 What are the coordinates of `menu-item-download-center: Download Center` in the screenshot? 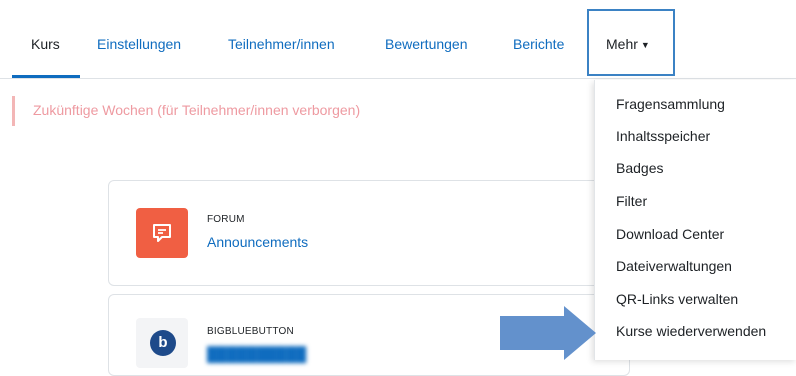 It's located at (670, 234).